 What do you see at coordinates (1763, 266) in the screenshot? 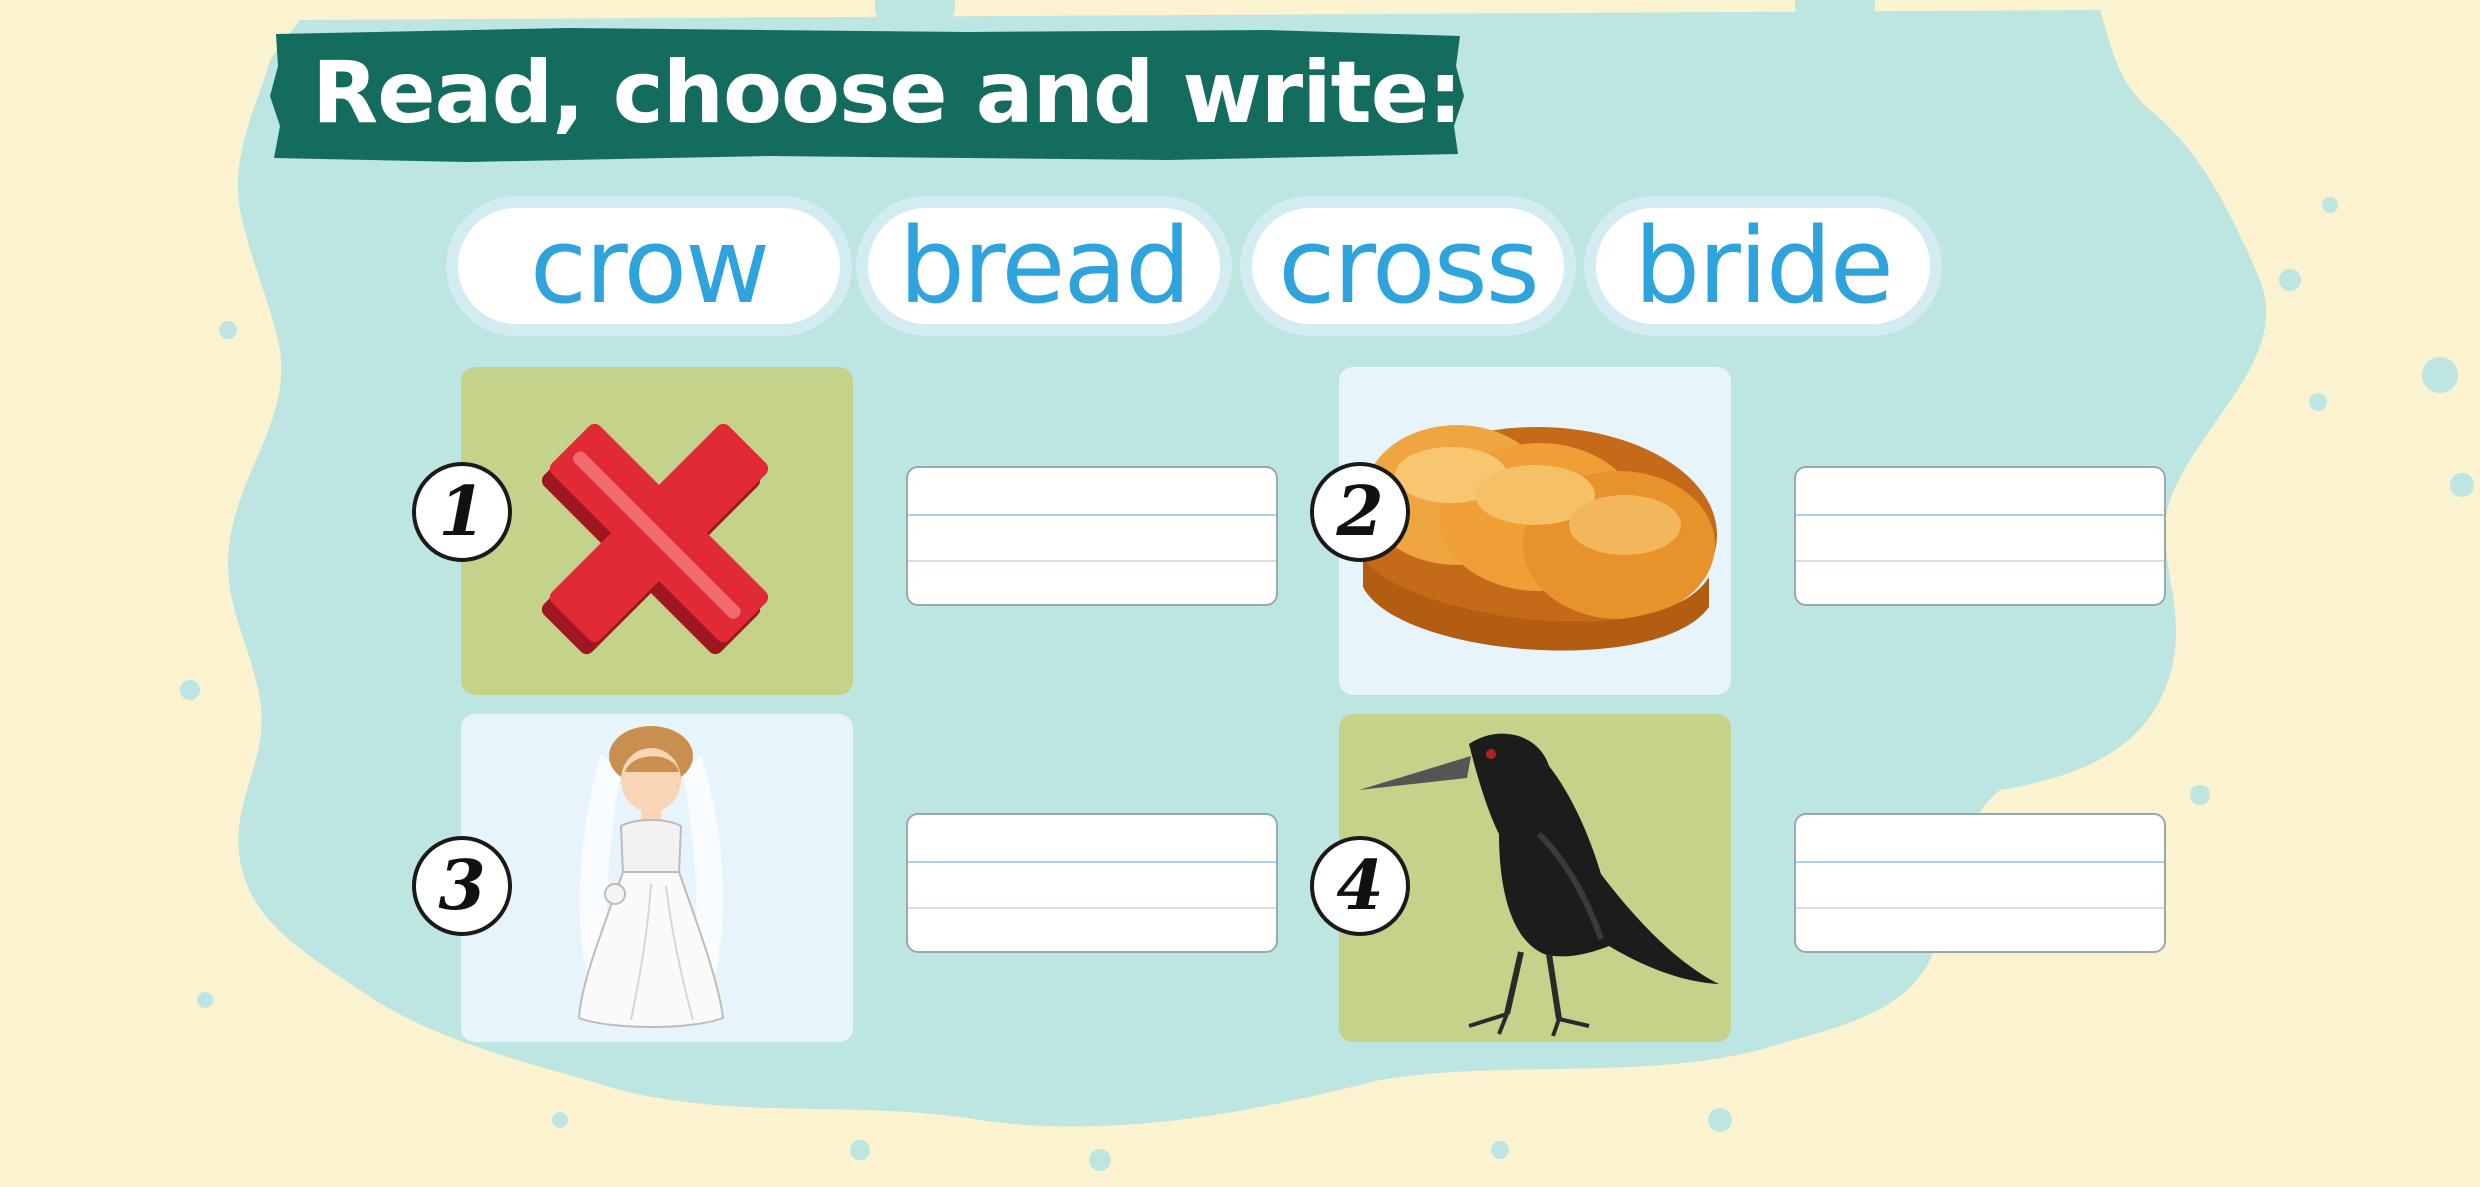
I see `word-bank-bride: bride` at bounding box center [1763, 266].